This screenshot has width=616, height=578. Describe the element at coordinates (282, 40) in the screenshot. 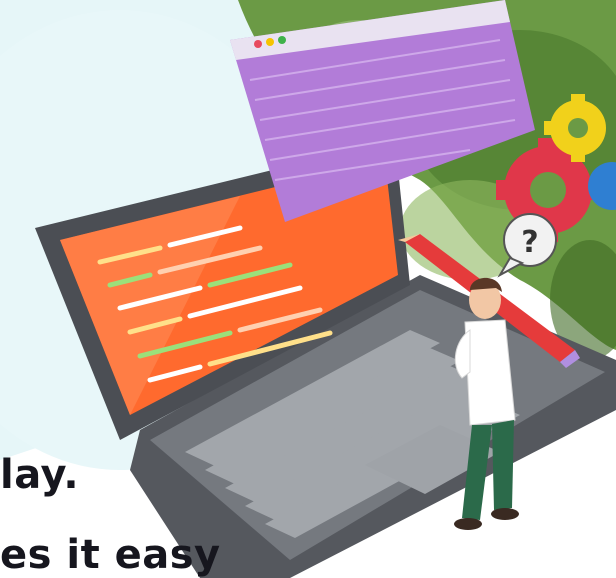

I see `window-dot-green` at that location.